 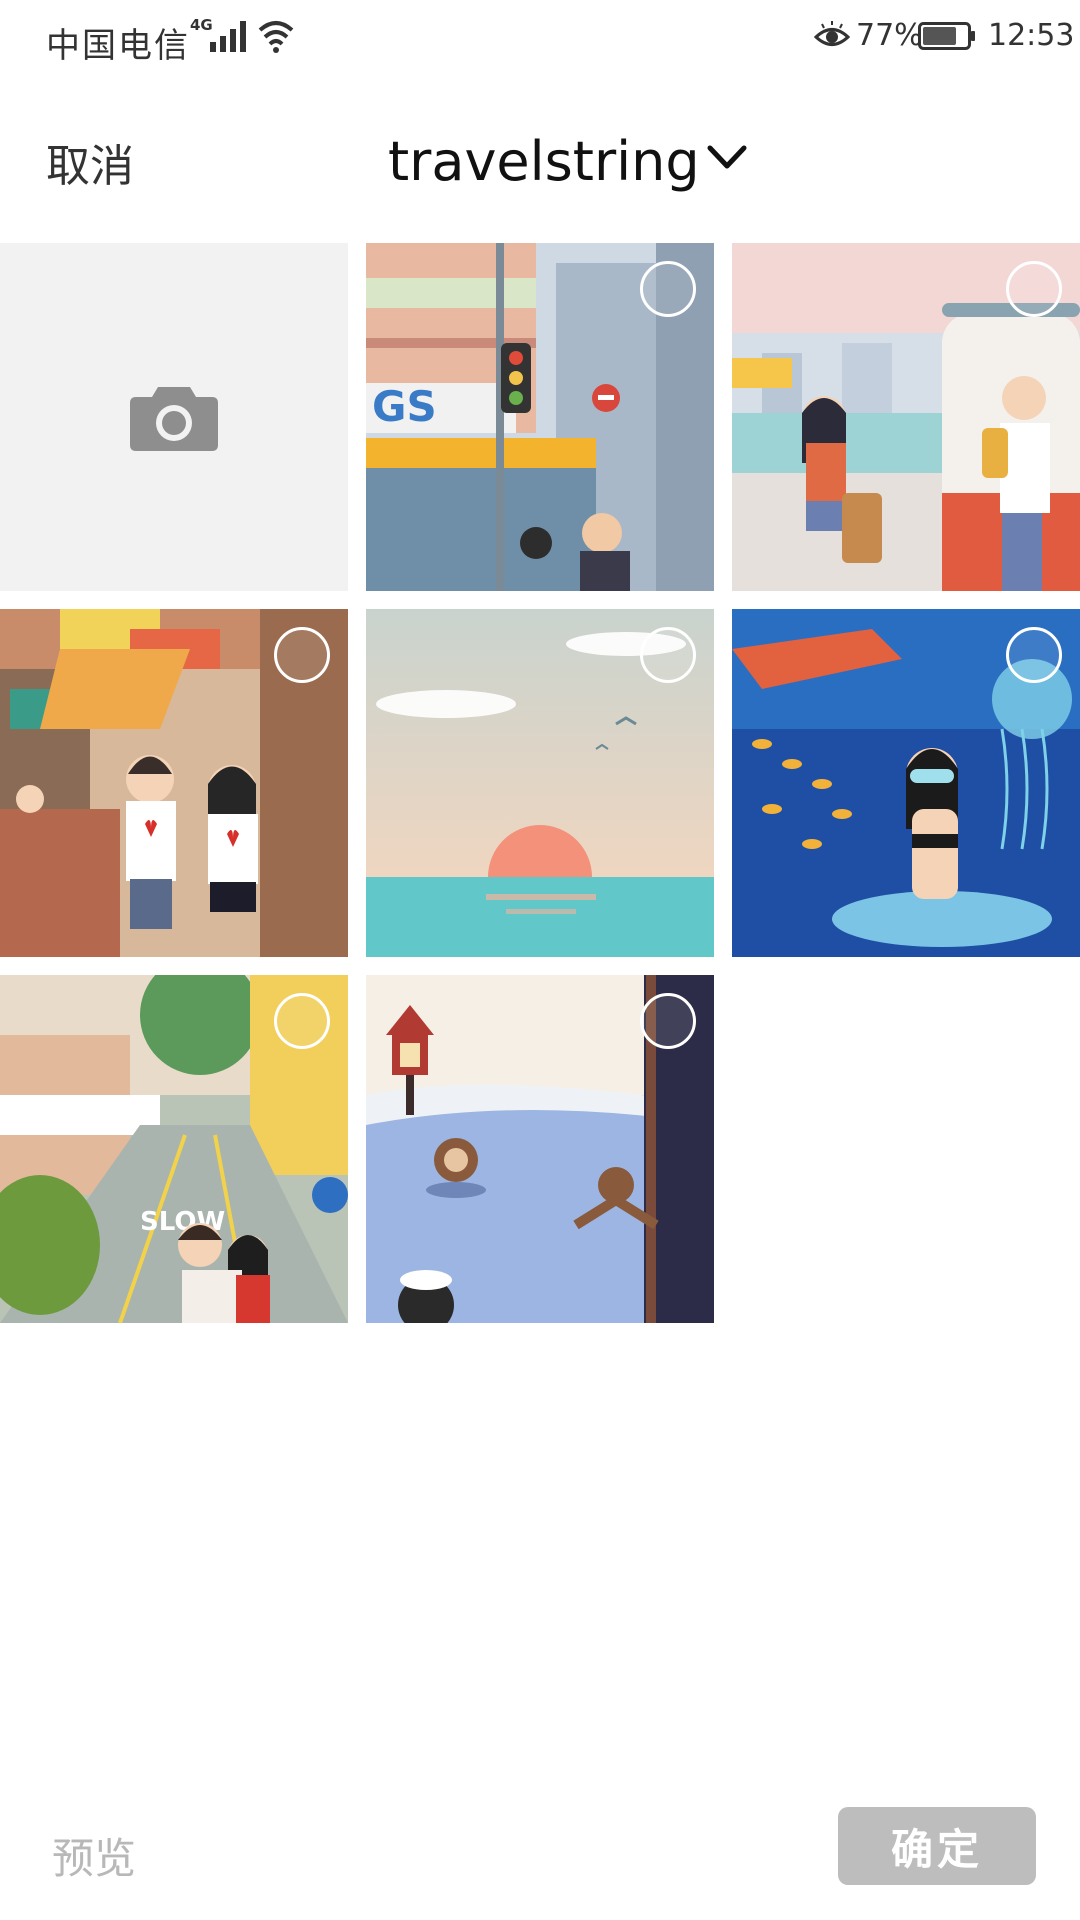 What do you see at coordinates (832, 33) in the screenshot?
I see `eye-comfort-icon` at bounding box center [832, 33].